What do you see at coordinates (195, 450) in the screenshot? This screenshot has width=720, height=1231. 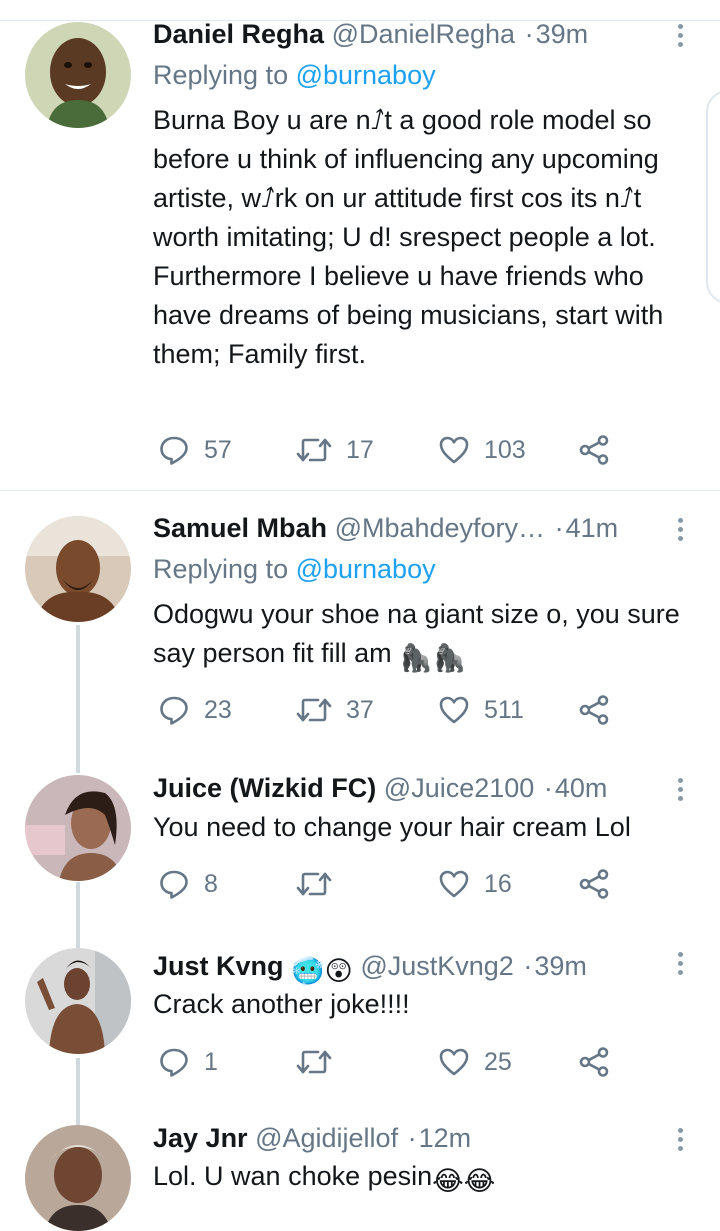 I see `reply-button: 57` at bounding box center [195, 450].